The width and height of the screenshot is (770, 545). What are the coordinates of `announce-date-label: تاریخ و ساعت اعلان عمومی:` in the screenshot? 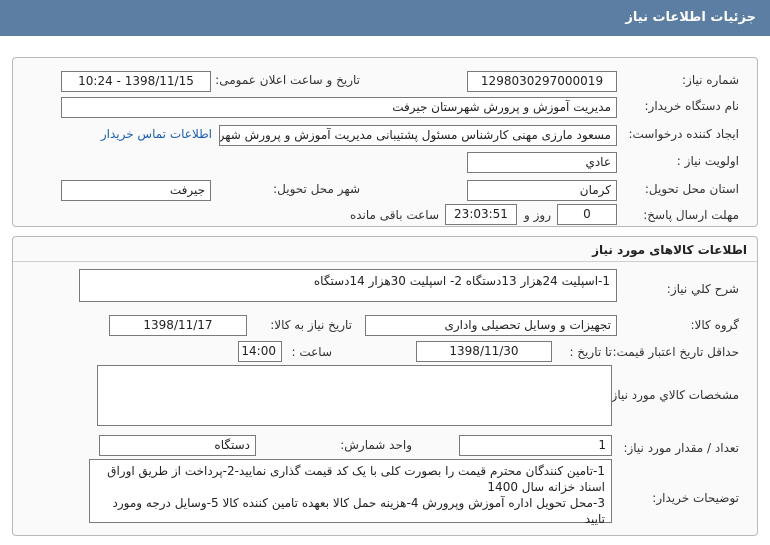 It's located at (287, 80).